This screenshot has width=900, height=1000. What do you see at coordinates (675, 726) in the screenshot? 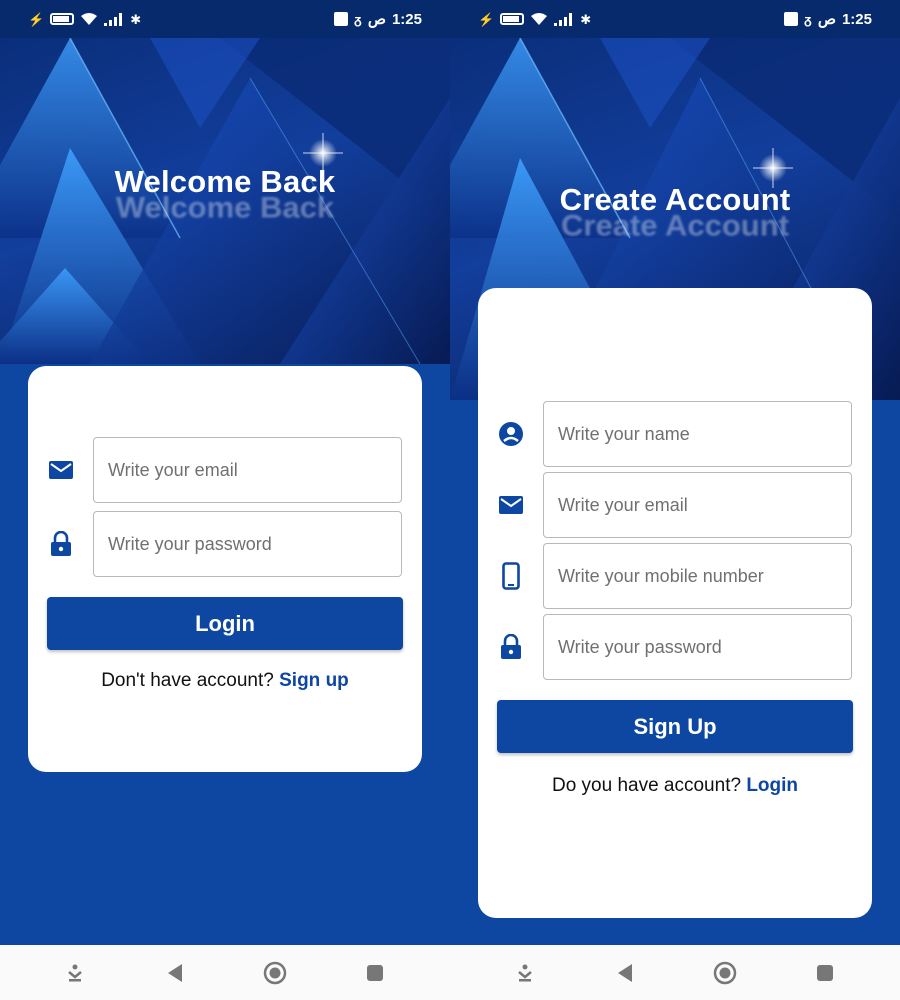
I see `signup-button: Sign Up` at bounding box center [675, 726].